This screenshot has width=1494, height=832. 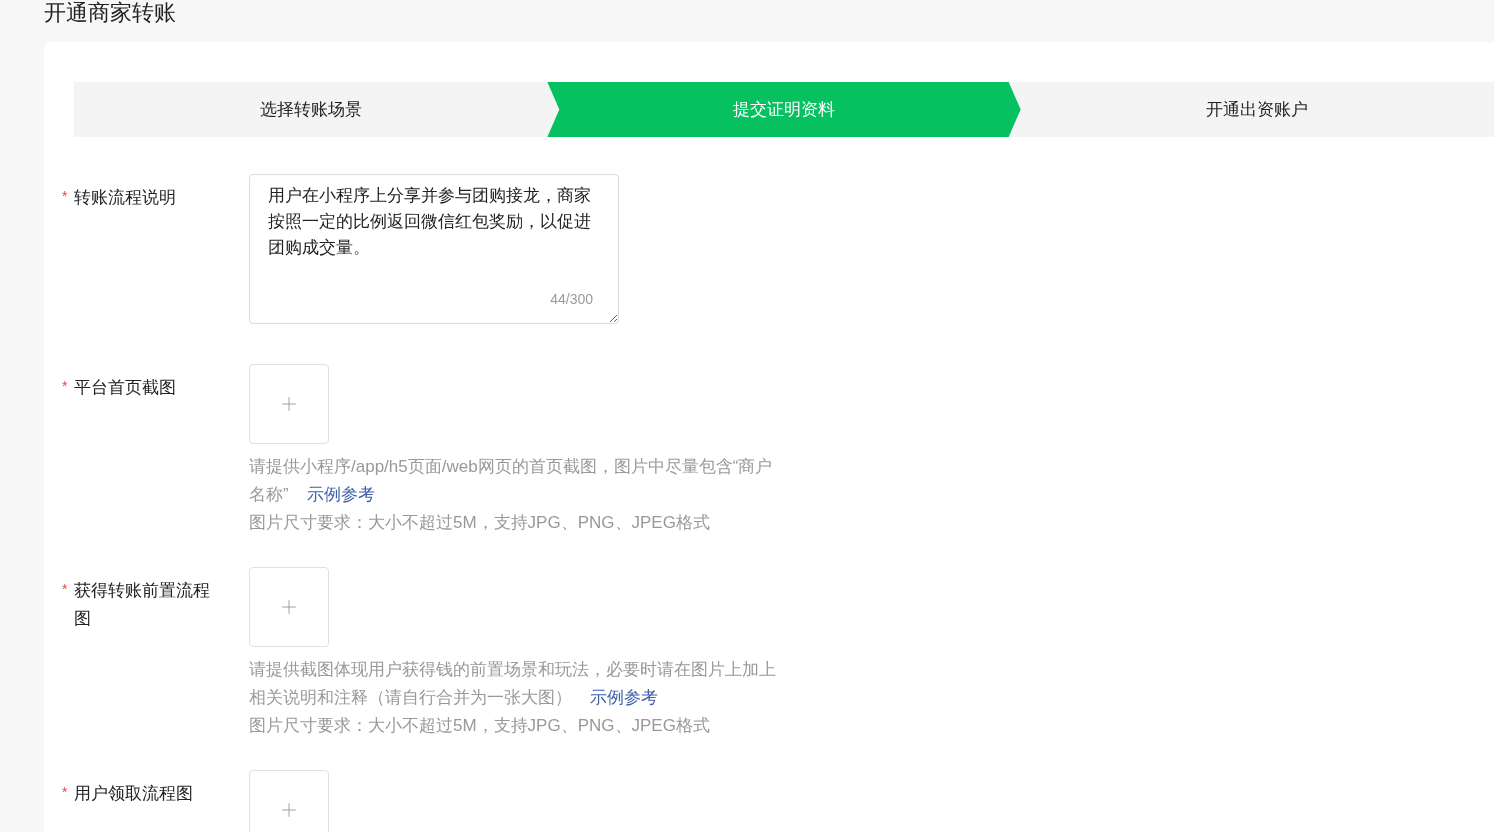 What do you see at coordinates (1257, 109) in the screenshot?
I see `step-tab: 开通出资账户` at bounding box center [1257, 109].